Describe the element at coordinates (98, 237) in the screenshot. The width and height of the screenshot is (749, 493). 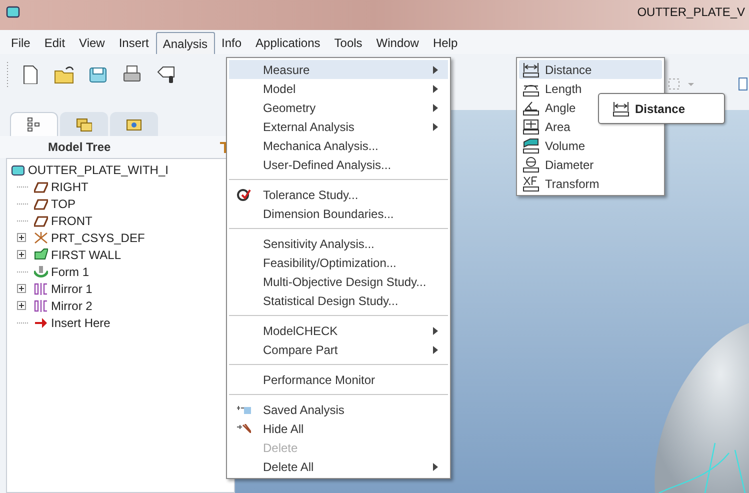
I see `tree-item: PRT_CSYS_DEF` at that location.